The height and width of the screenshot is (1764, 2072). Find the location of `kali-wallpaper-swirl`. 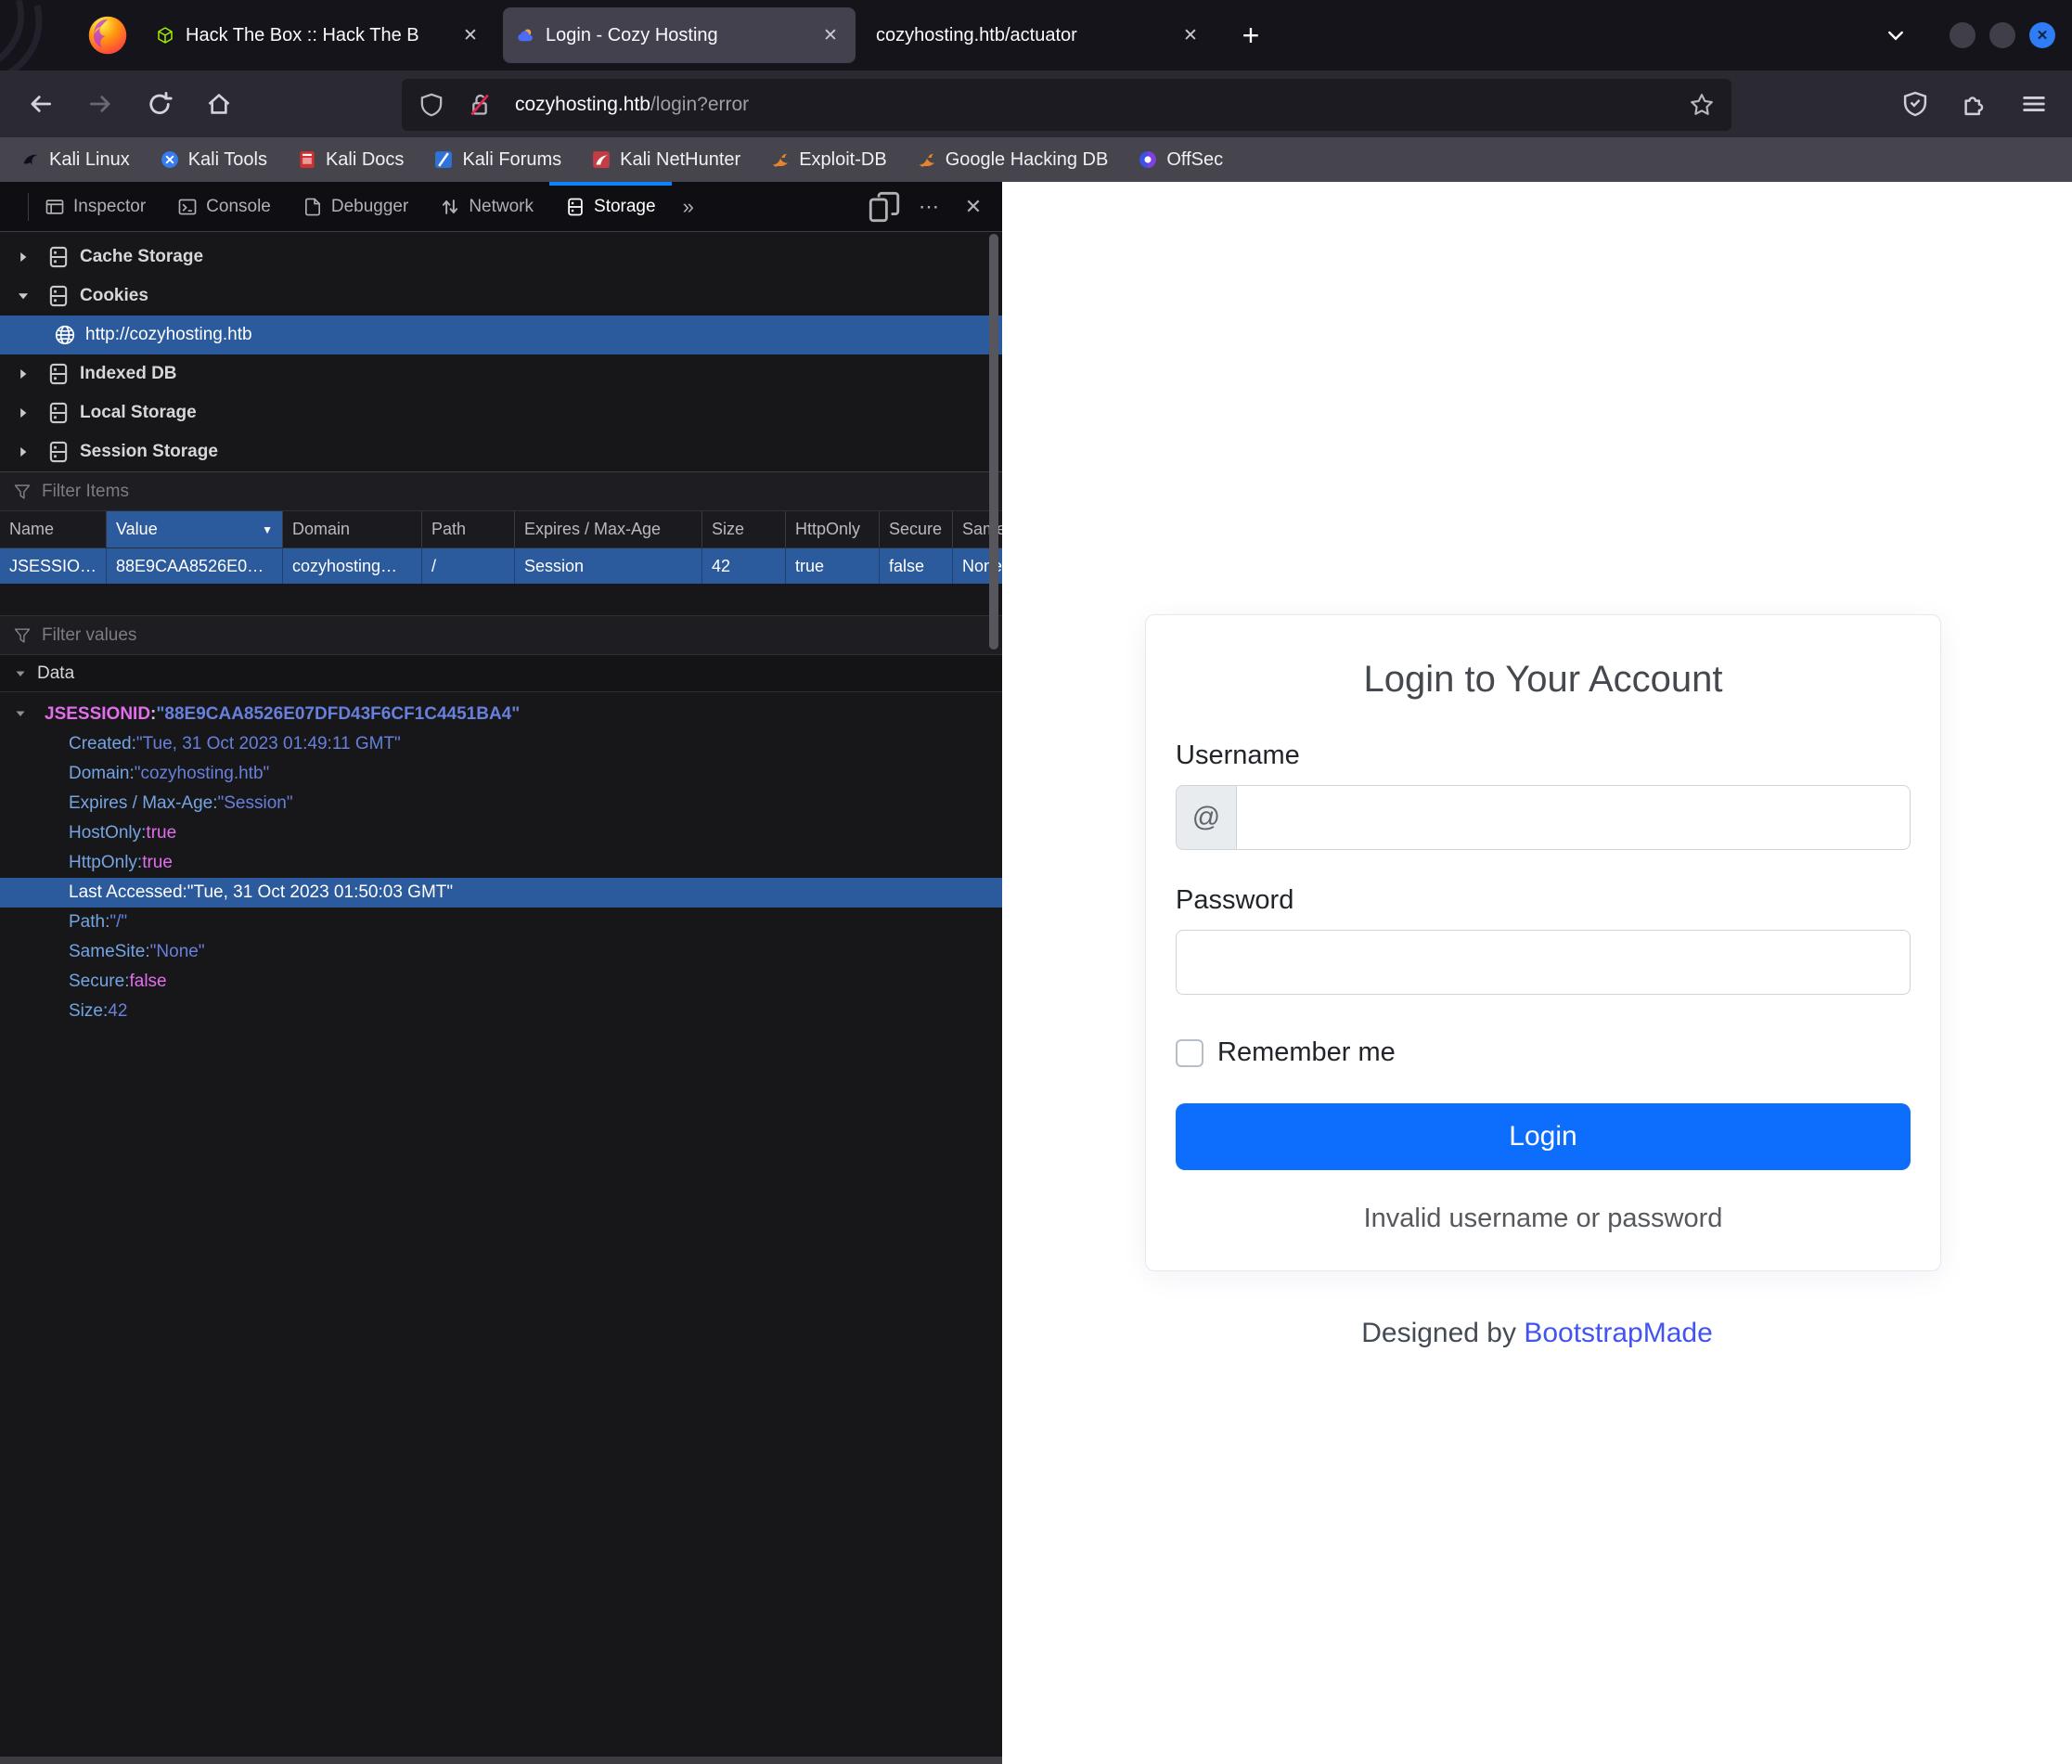

kali-wallpaper-swirl is located at coordinates (21, 39).